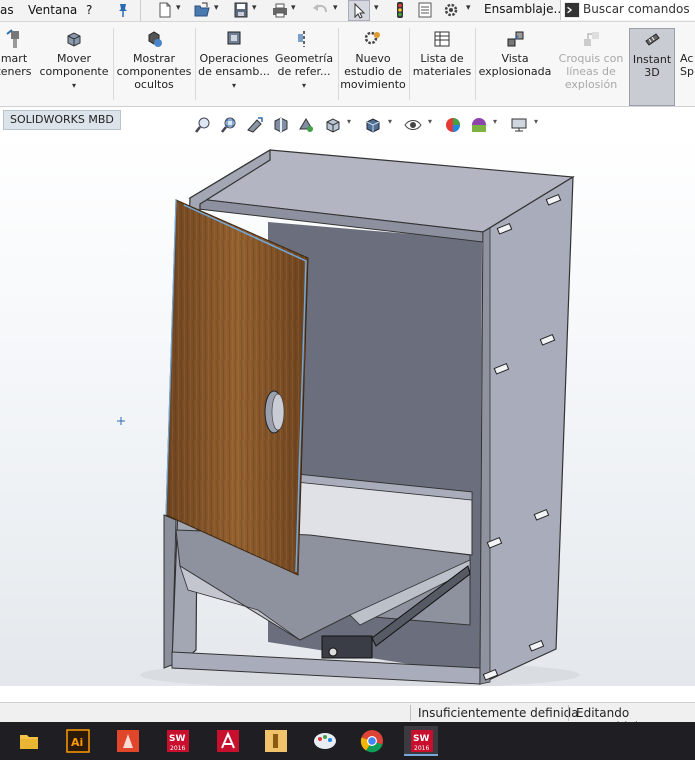 The height and width of the screenshot is (760, 695). I want to click on view-settings-dropdown-icon: ▾, so click(536, 121).